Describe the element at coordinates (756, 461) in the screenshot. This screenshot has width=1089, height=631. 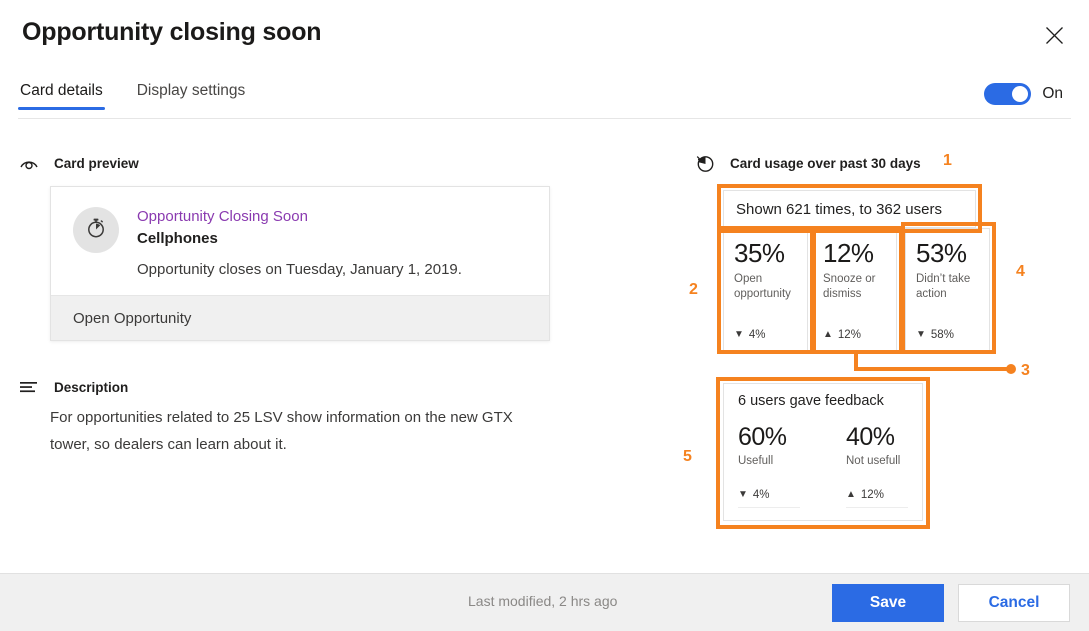
I see `feedback-label: Usefull` at that location.